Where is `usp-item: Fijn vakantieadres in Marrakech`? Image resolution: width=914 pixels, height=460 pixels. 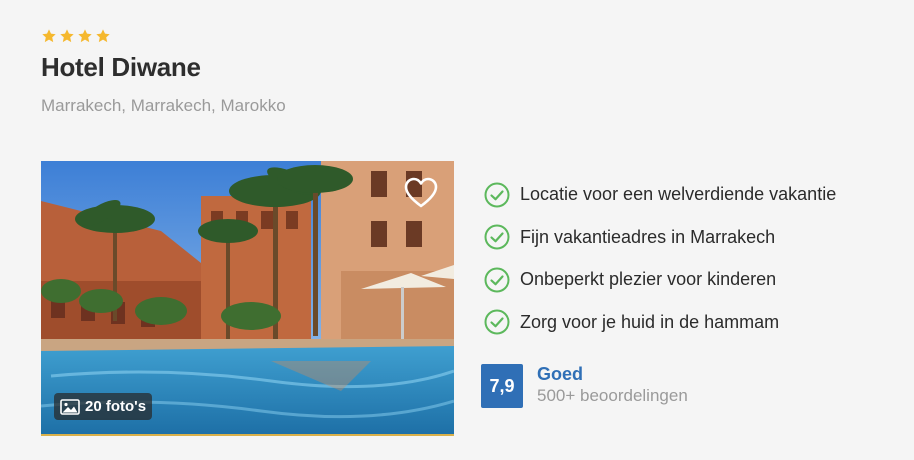
usp-item: Fijn vakantieadres in Marrakech is located at coordinates (660, 237).